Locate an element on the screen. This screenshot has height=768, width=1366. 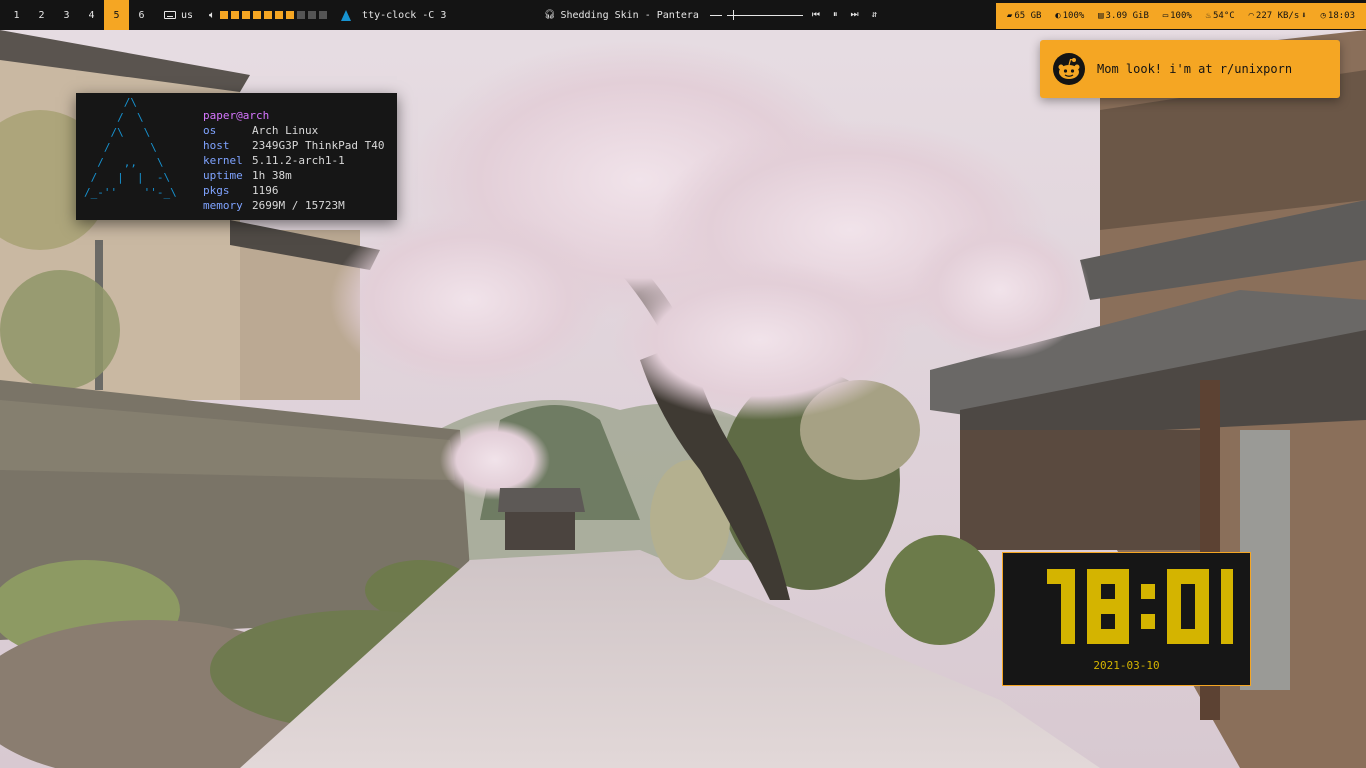
download-arrow-icon: ⬇ is located at coordinates (1304, 16).